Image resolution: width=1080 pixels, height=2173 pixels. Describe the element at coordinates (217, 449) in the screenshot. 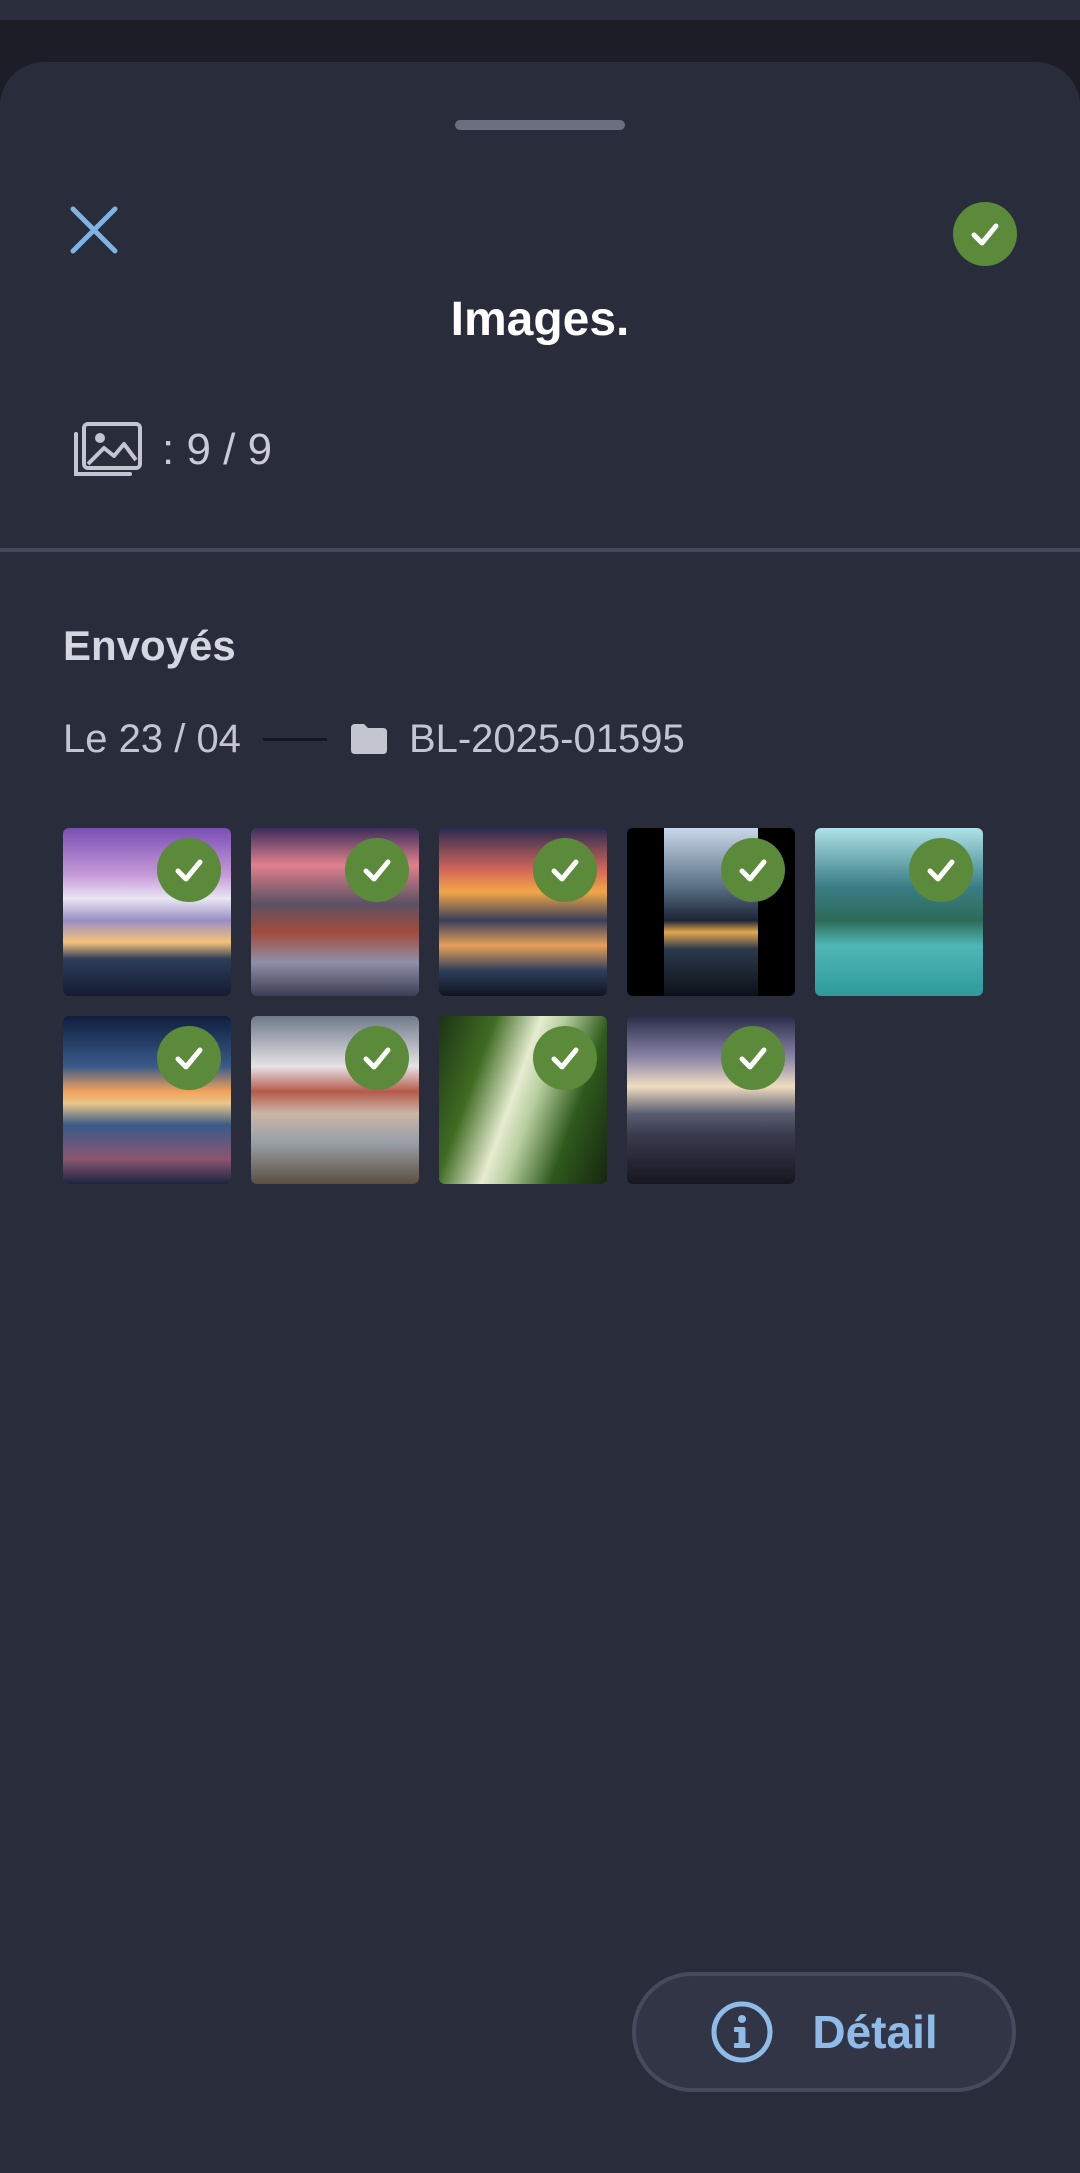

I see `image-count-text: : 9 / 9` at that location.